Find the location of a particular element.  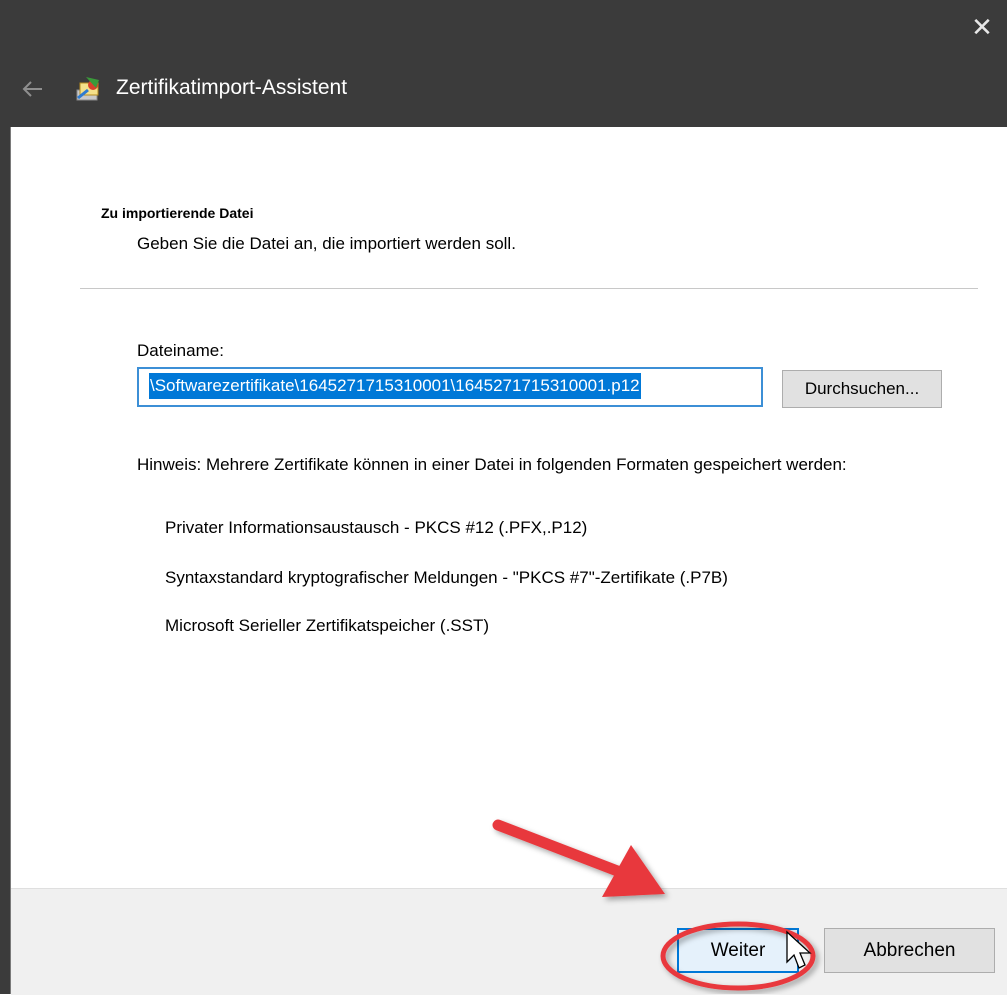

back-button is located at coordinates (33, 89).